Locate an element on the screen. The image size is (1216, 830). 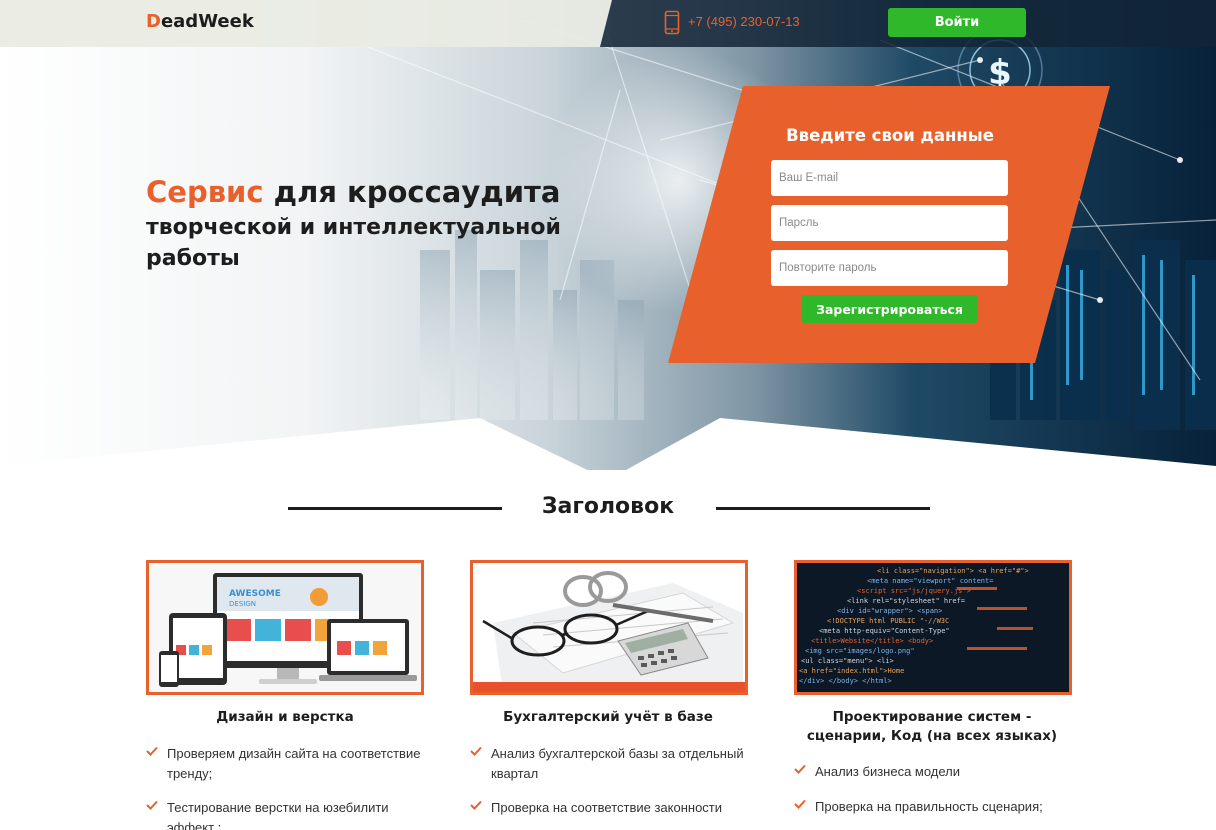
repeat-password-field is located at coordinates (889, 268).